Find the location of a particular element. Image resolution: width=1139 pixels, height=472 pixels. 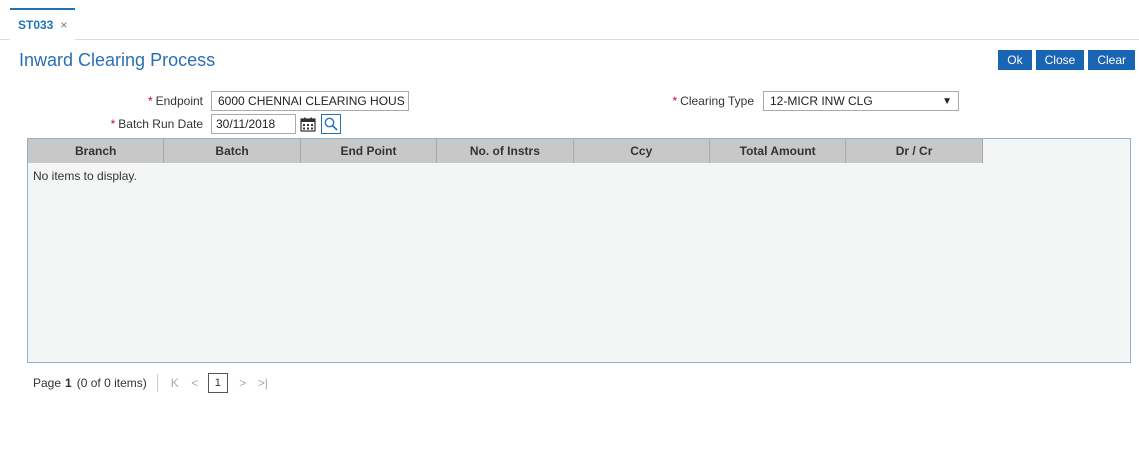

endpoint-value: 6000 CHENNAI CLEARING HOUS is located at coordinates (311, 101).